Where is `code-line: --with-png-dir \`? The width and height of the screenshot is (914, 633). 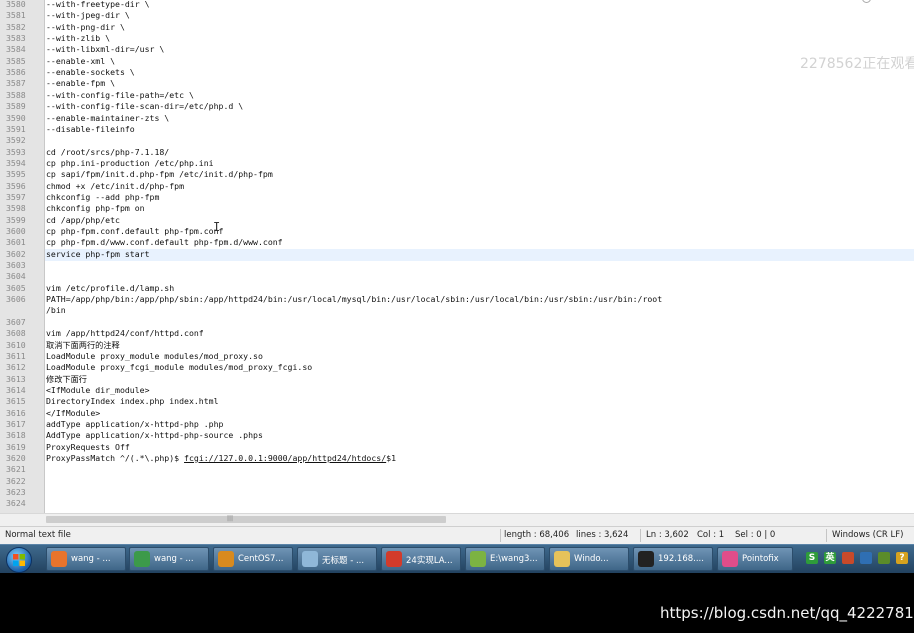 code-line: --with-png-dir \ is located at coordinates (85, 27).